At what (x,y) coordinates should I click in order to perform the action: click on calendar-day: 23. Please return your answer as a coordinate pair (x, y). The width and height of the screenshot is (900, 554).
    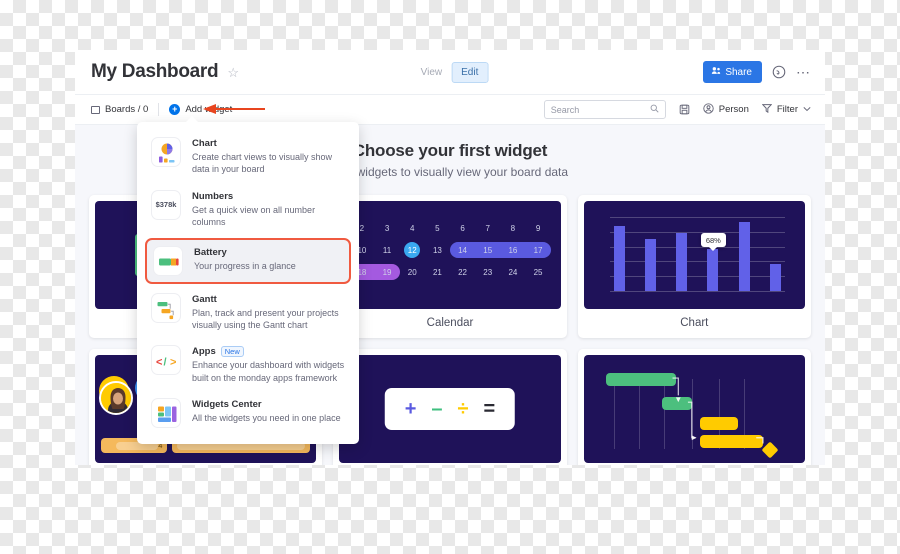
    Looking at the image, I should click on (488, 272).